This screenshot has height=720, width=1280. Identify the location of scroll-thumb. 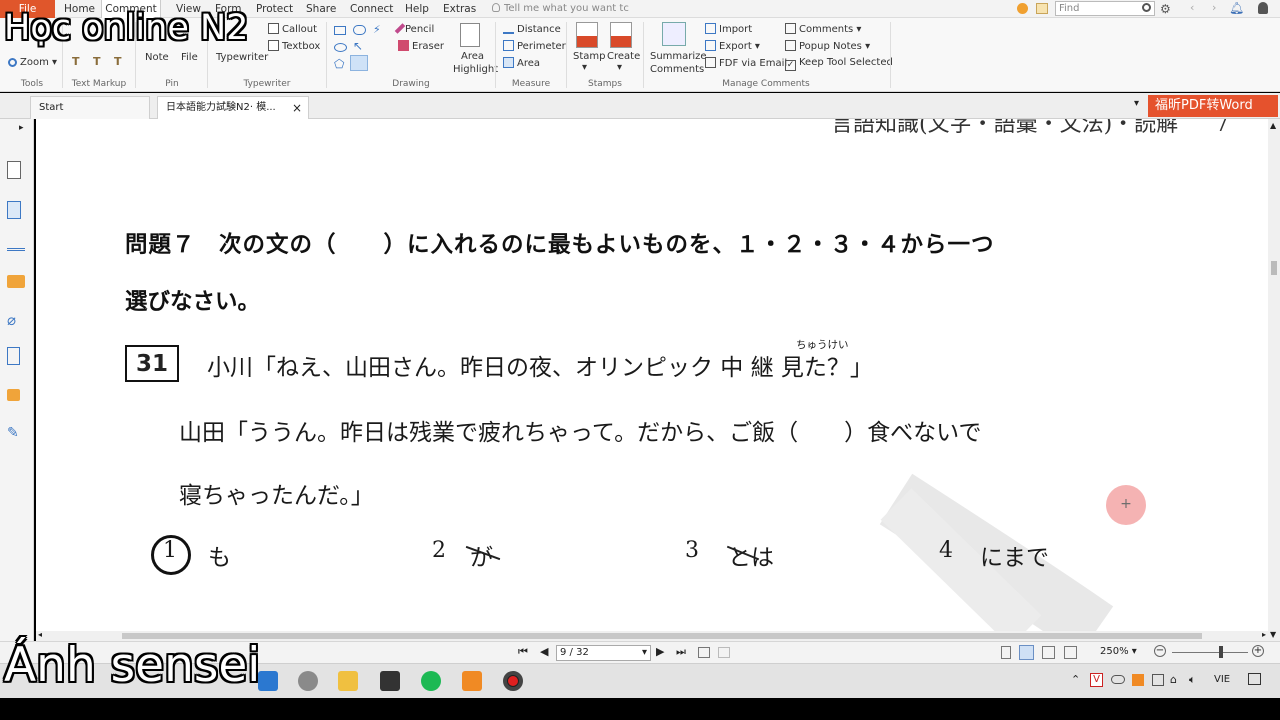
(1274, 268).